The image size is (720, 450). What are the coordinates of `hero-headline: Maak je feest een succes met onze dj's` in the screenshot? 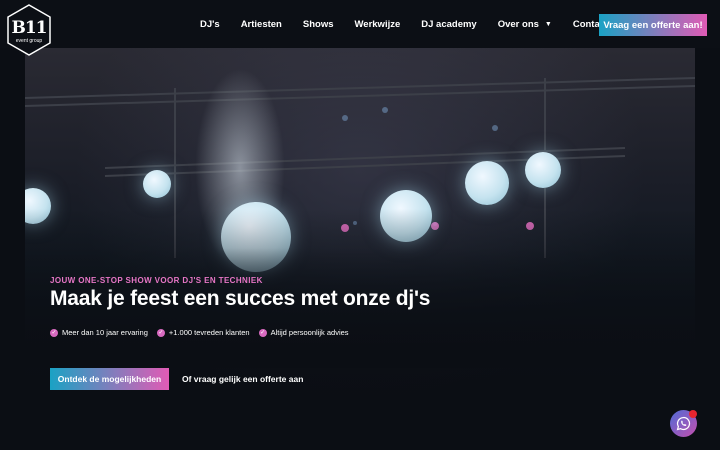 It's located at (240, 298).